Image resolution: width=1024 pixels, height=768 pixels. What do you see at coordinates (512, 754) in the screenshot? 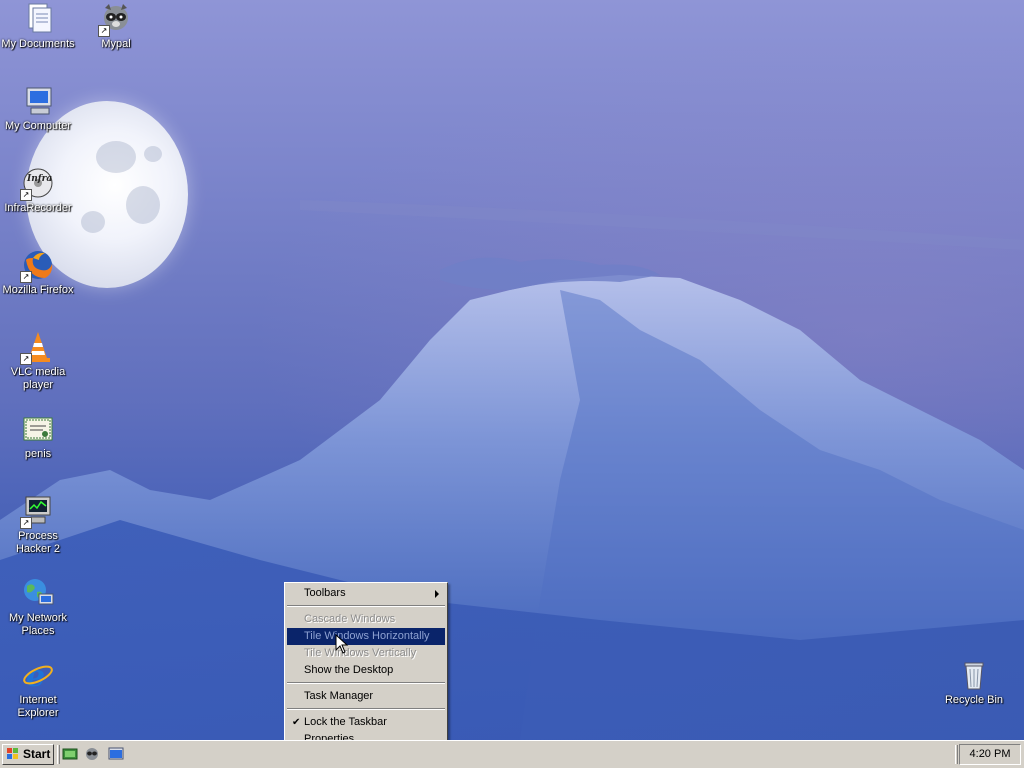
I see `taskbar: Start 4:20 PM` at bounding box center [512, 754].